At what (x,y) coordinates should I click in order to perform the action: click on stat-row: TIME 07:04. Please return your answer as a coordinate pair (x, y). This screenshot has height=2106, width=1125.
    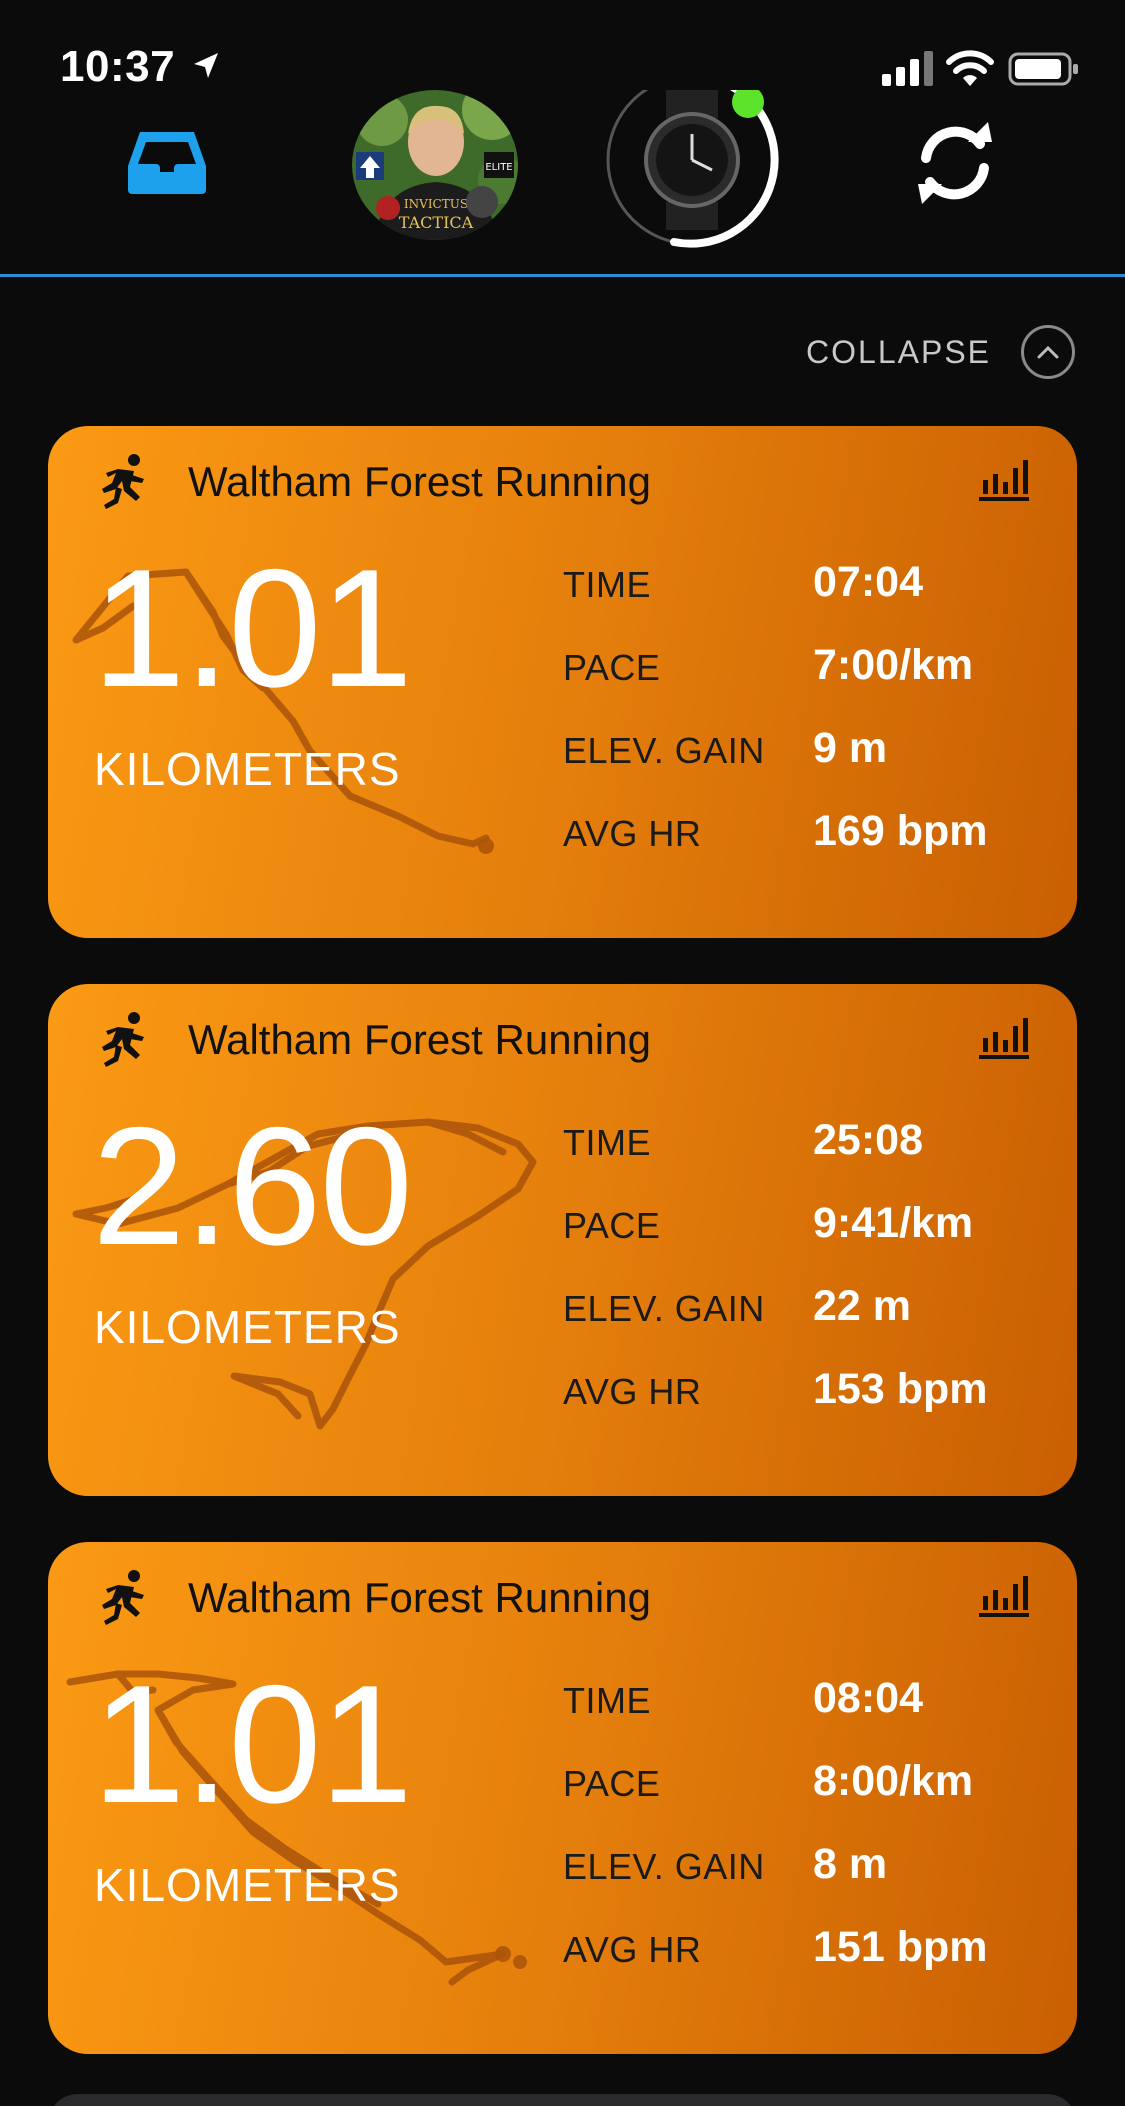
    Looking at the image, I should click on (775, 602).